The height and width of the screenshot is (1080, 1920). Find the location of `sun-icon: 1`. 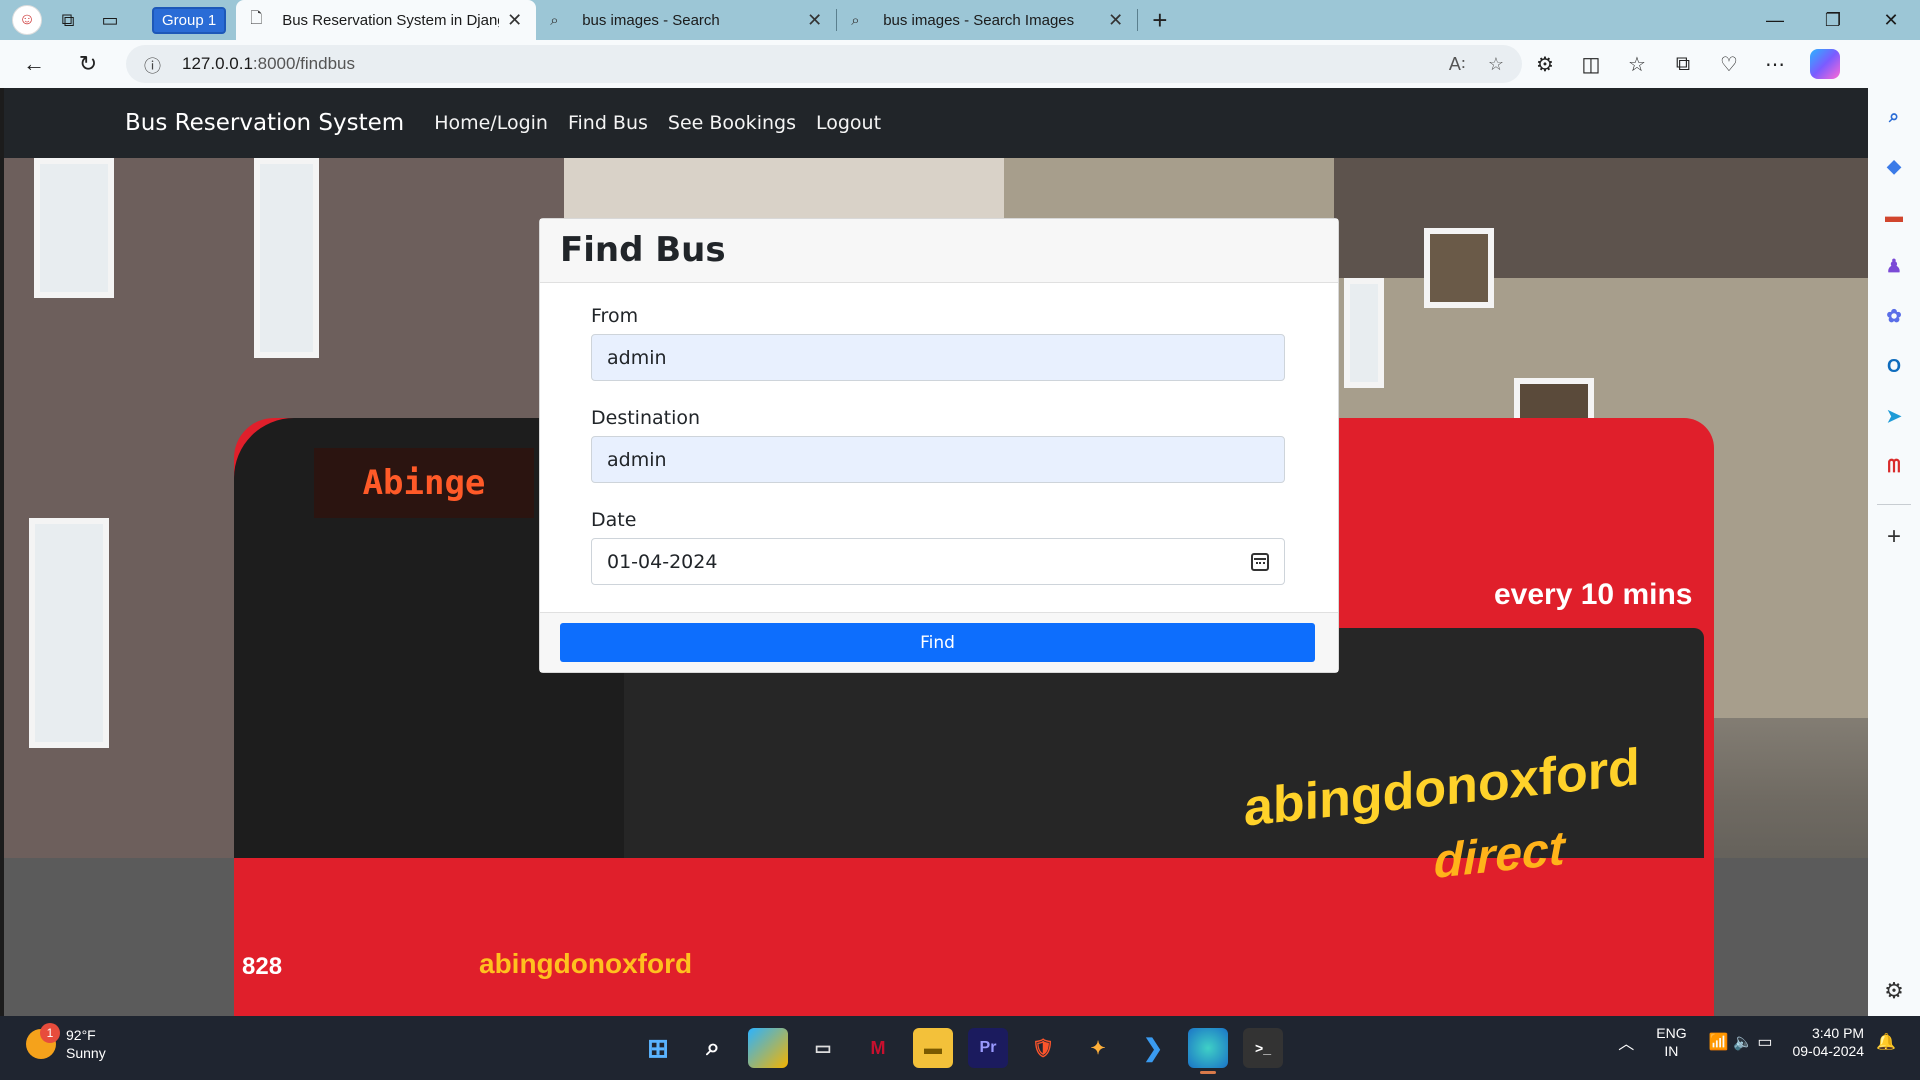

sun-icon: 1 is located at coordinates (43, 1041).